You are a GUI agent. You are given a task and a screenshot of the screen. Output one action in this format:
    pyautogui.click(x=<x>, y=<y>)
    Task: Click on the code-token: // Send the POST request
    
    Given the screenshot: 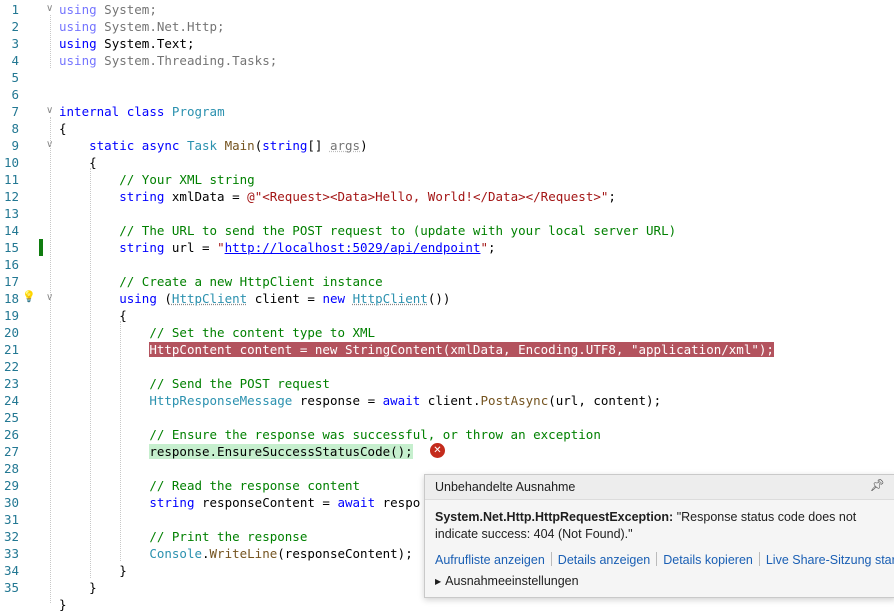 What is the action you would take?
    pyautogui.click(x=239, y=383)
    